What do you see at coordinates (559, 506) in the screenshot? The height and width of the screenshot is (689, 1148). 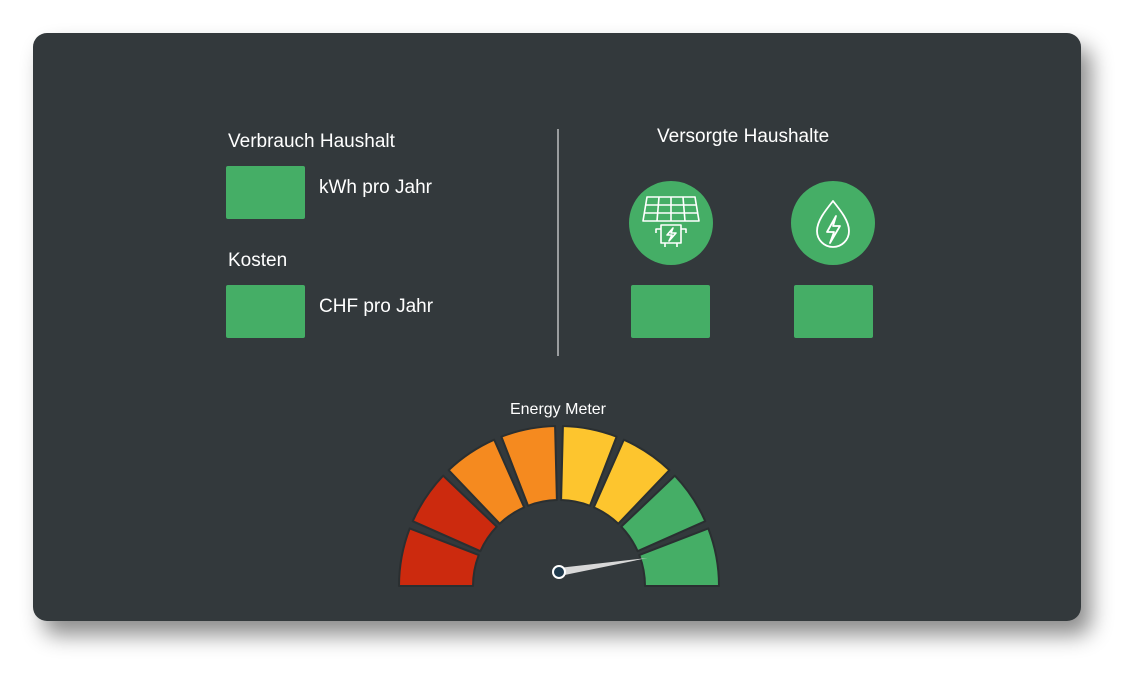 I see `energy-meter-gauge` at bounding box center [559, 506].